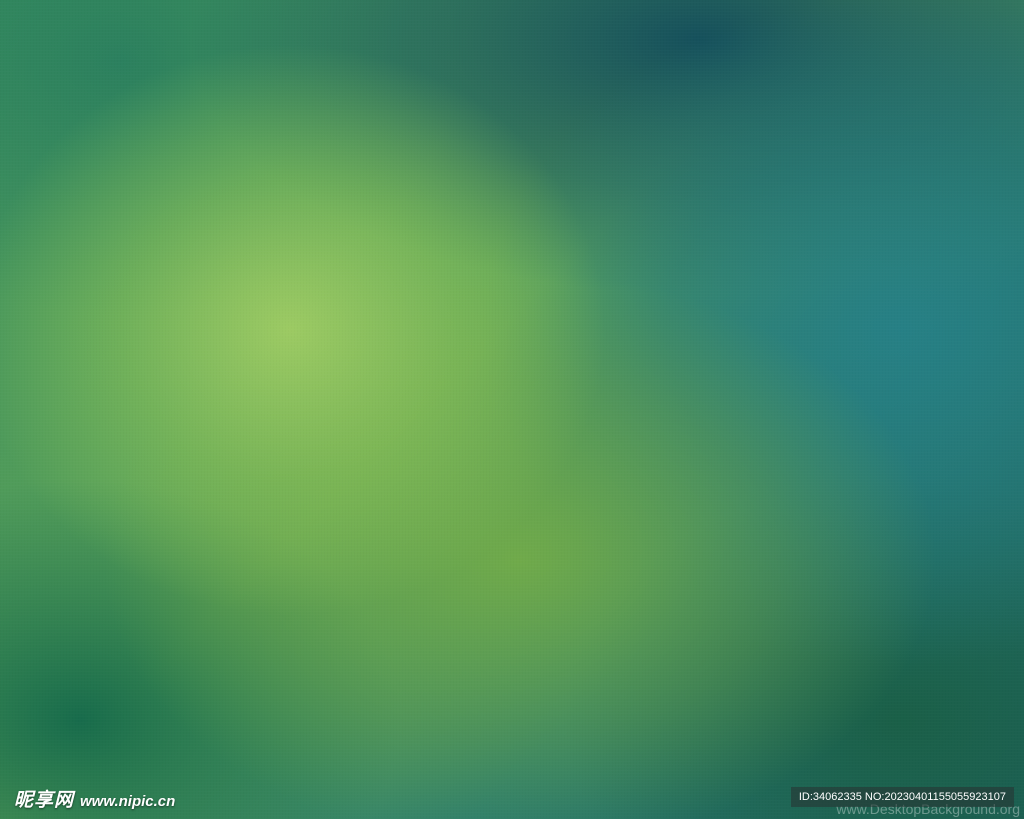  What do you see at coordinates (902, 797) in the screenshot?
I see `image-id-badge: ID:34062335 NO:20230401155055923107` at bounding box center [902, 797].